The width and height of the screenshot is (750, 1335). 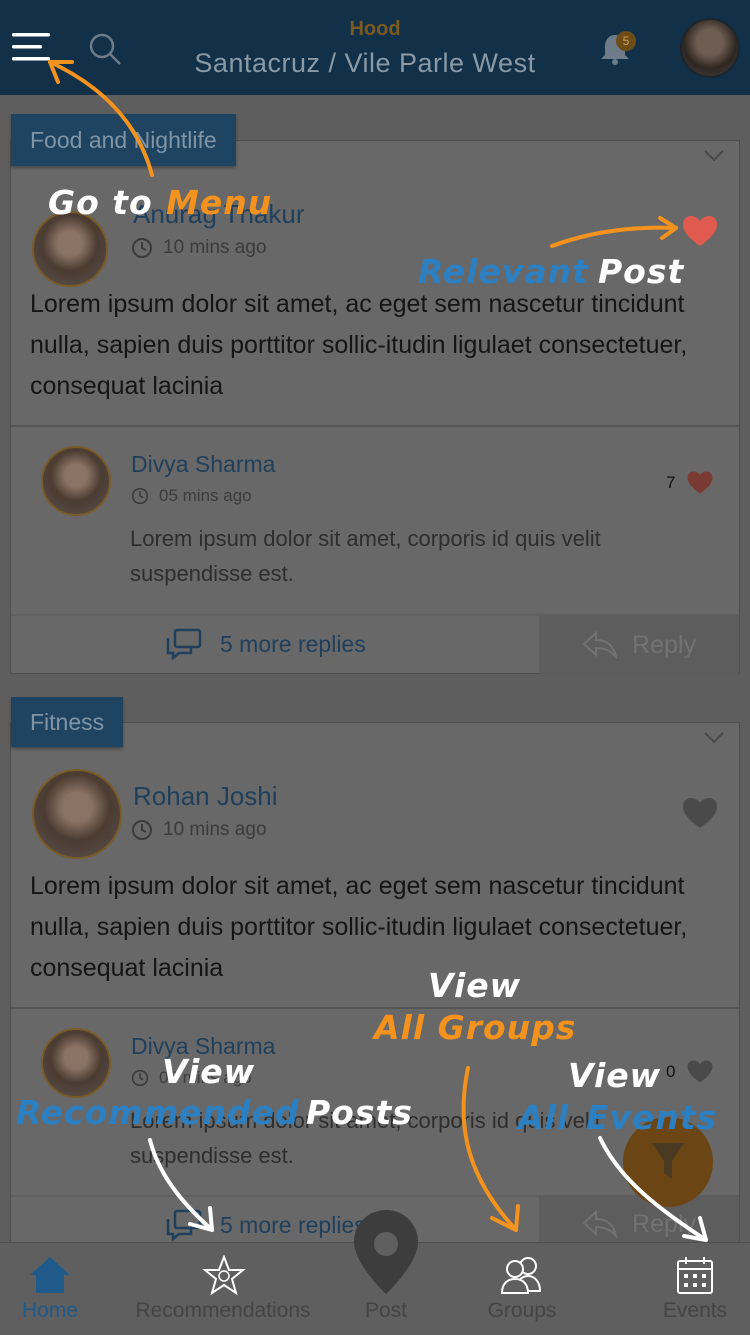 I want to click on annotation-go-to: Go to, so click(x=100, y=202).